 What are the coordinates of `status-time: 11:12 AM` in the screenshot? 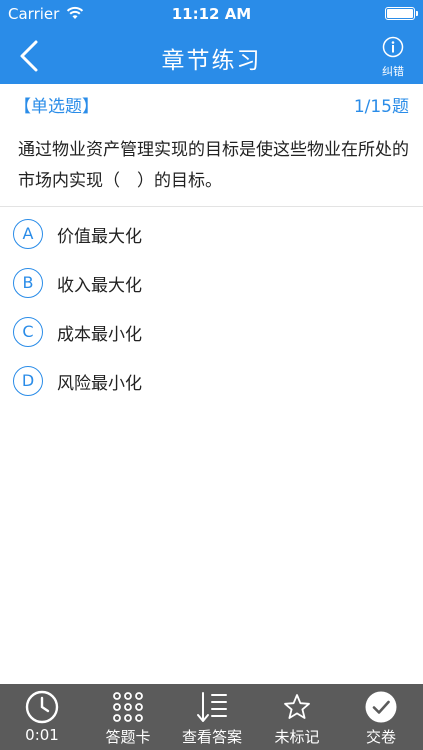 It's located at (211, 14).